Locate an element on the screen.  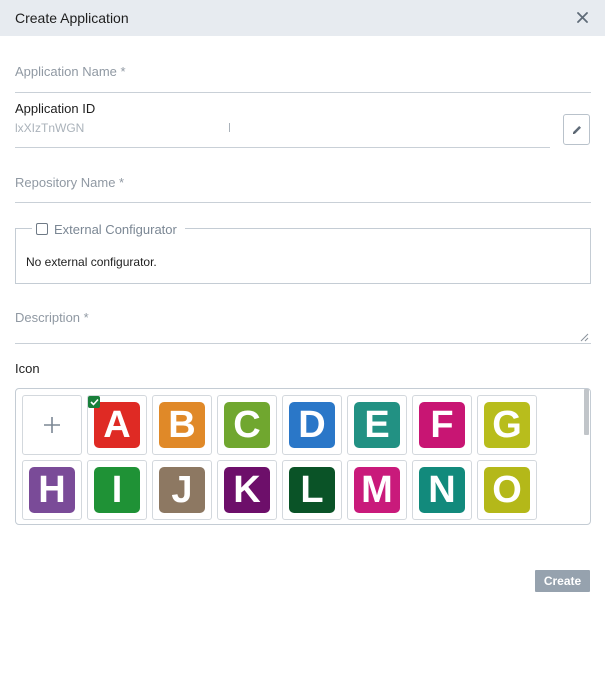
icon-swatch-m: M is located at coordinates (377, 490).